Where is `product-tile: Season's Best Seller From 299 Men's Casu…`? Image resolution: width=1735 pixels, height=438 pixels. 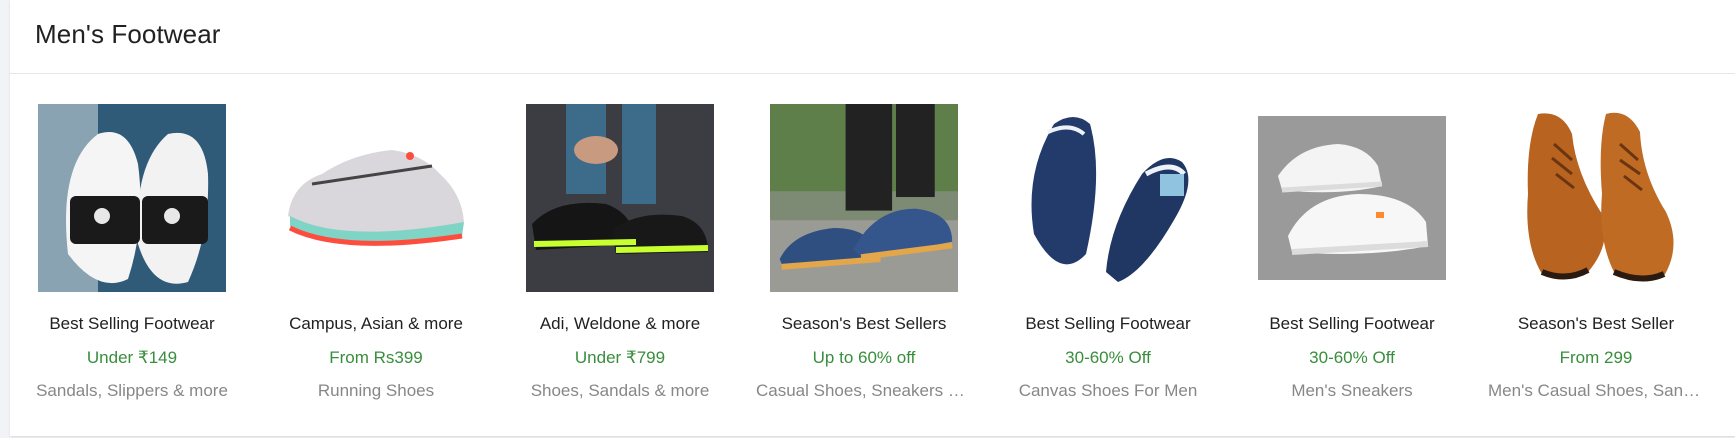 product-tile: Season's Best Seller From 299 Men's Casu… is located at coordinates (1596, 255).